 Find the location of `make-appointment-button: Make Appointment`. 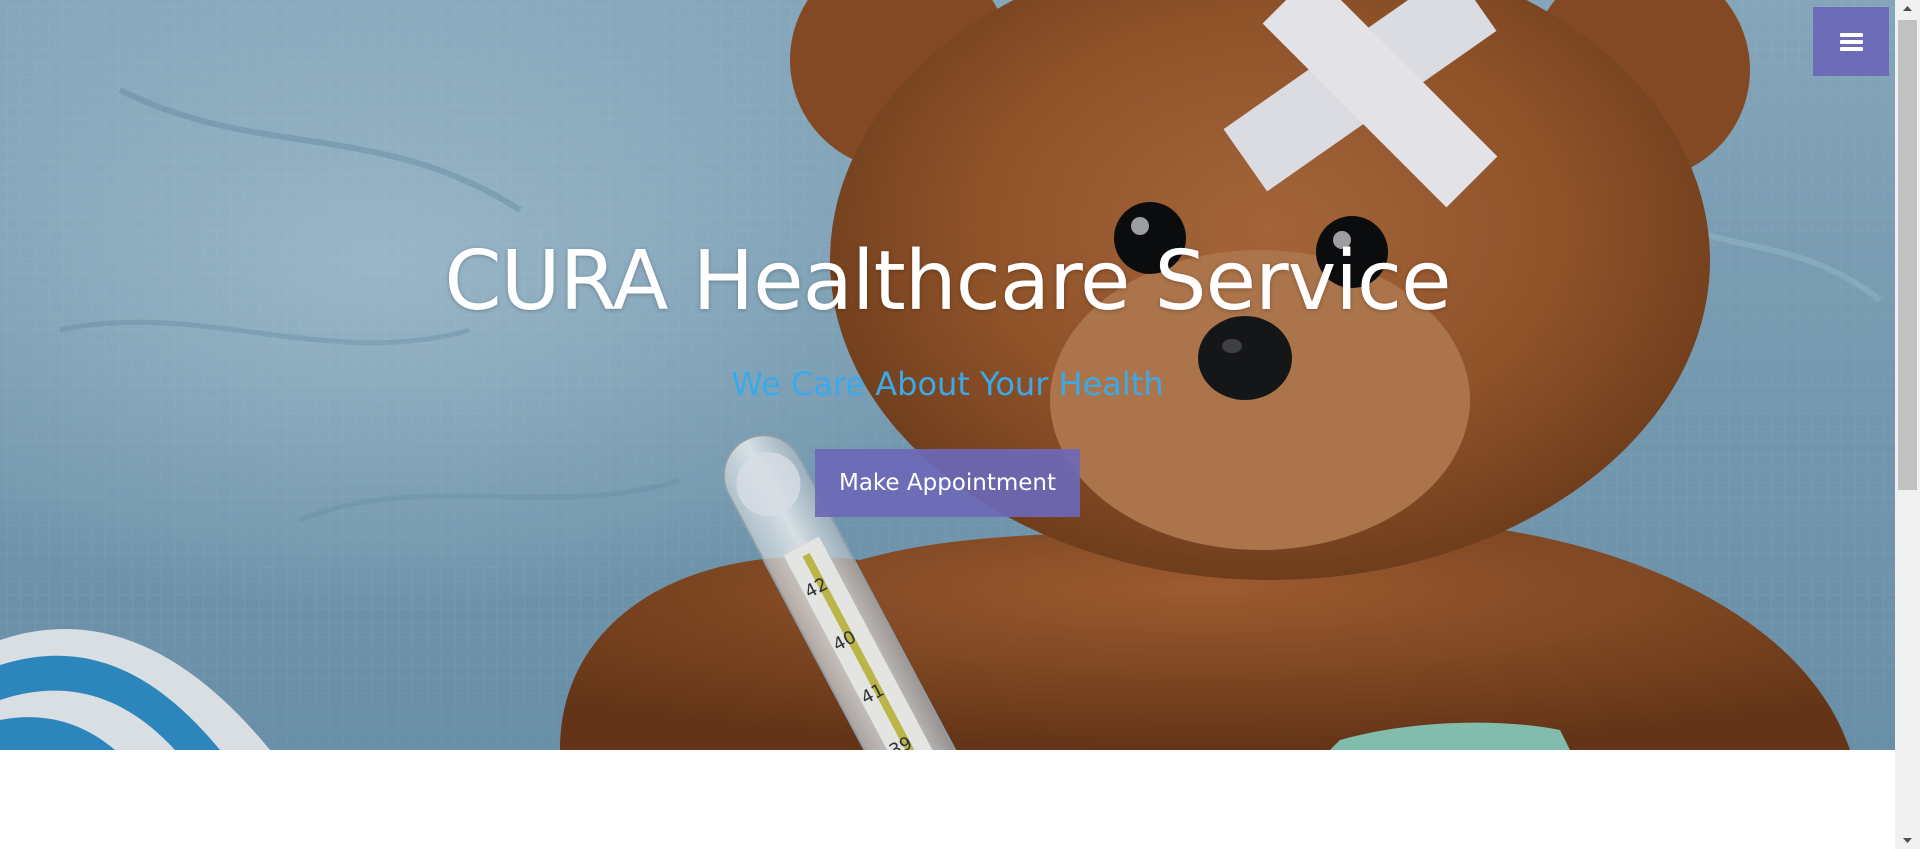

make-appointment-button: Make Appointment is located at coordinates (947, 483).